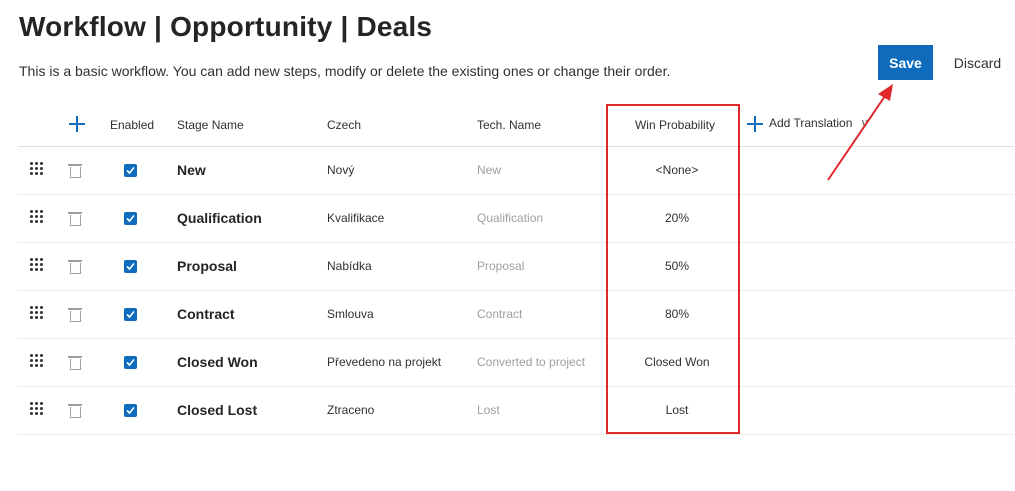  What do you see at coordinates (516, 411) in the screenshot?
I see `table-row: Closed Lost Ztraceno Lost Lost` at bounding box center [516, 411].